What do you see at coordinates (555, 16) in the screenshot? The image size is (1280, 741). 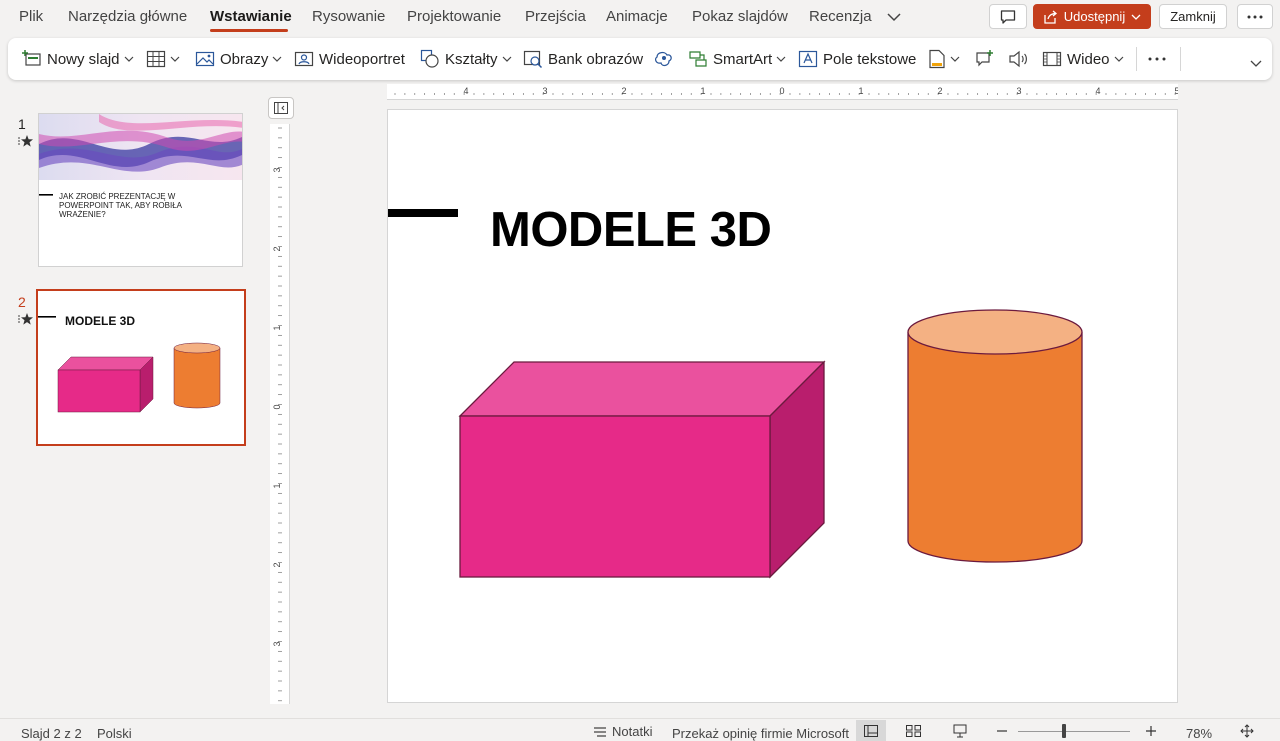 I see `tab-transitions: Przejścia` at bounding box center [555, 16].